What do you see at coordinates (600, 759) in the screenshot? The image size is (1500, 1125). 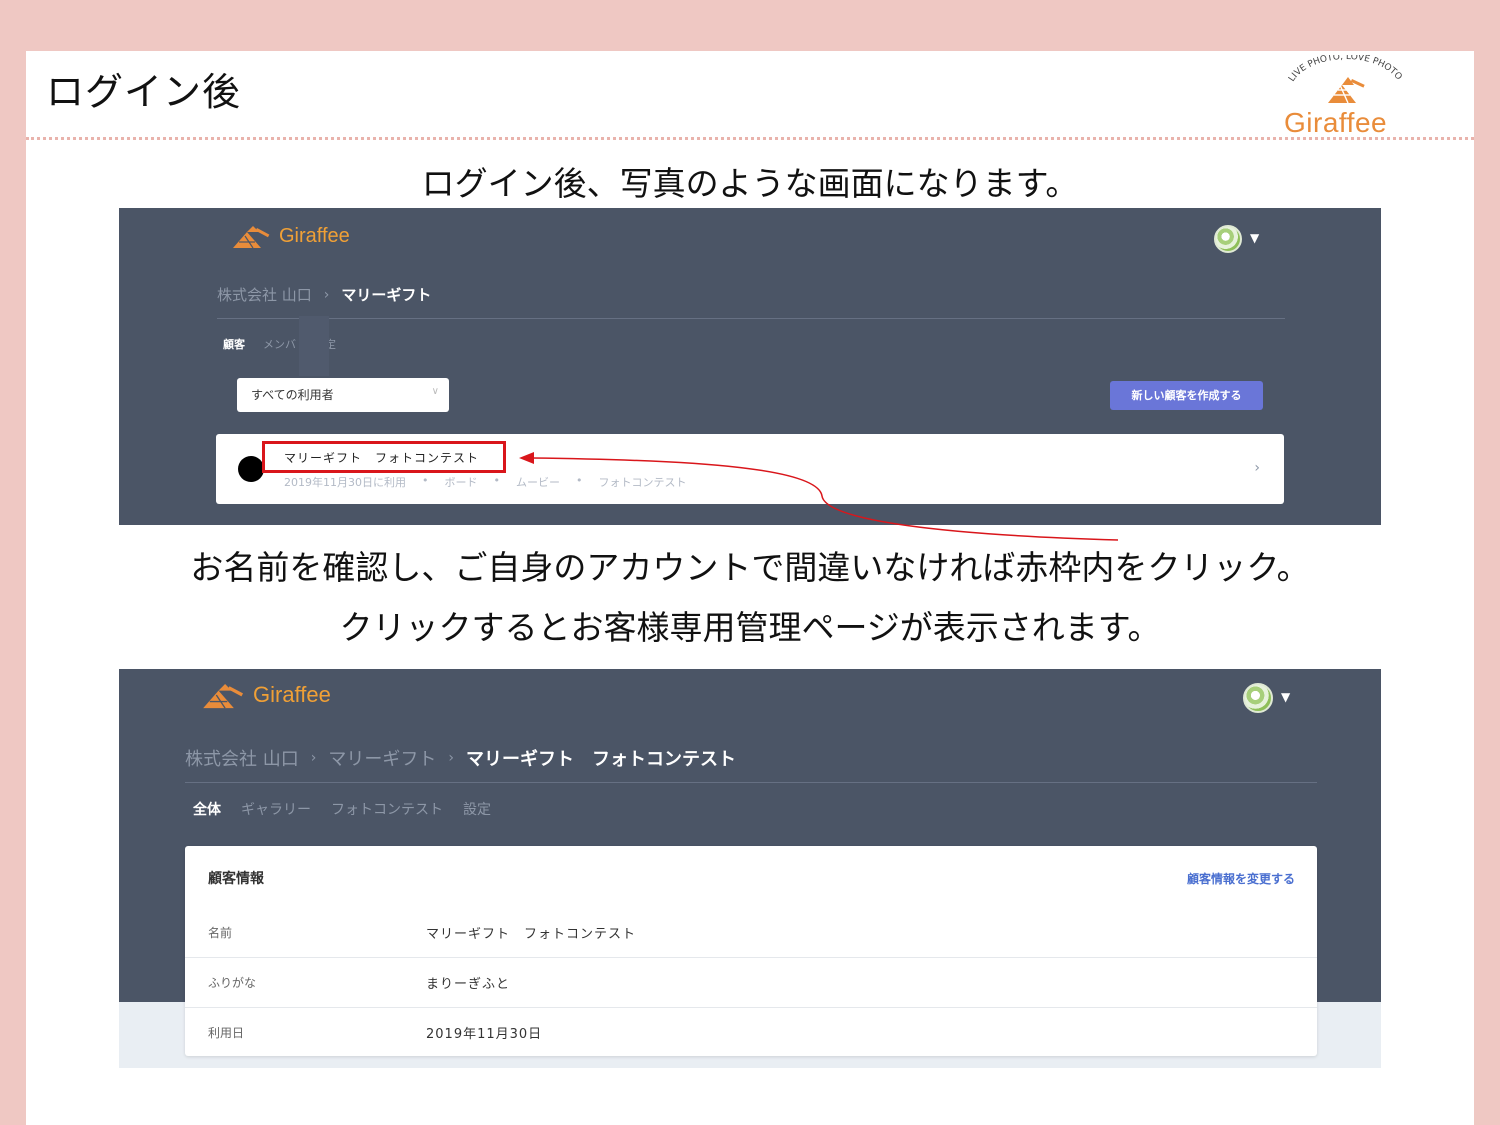 I see `breadcrumb-current: マリーギフト フォトコンテスト` at bounding box center [600, 759].